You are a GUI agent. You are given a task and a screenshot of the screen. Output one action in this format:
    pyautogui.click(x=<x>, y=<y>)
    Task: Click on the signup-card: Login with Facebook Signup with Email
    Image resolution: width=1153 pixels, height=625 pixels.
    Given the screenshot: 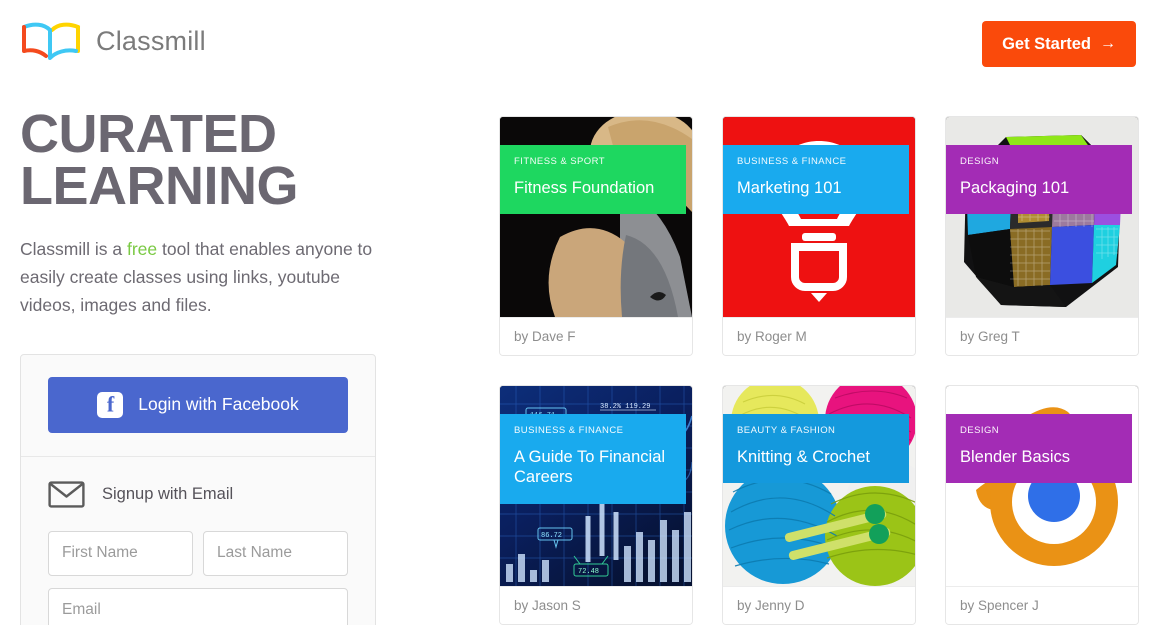 What is the action you would take?
    pyautogui.click(x=198, y=489)
    